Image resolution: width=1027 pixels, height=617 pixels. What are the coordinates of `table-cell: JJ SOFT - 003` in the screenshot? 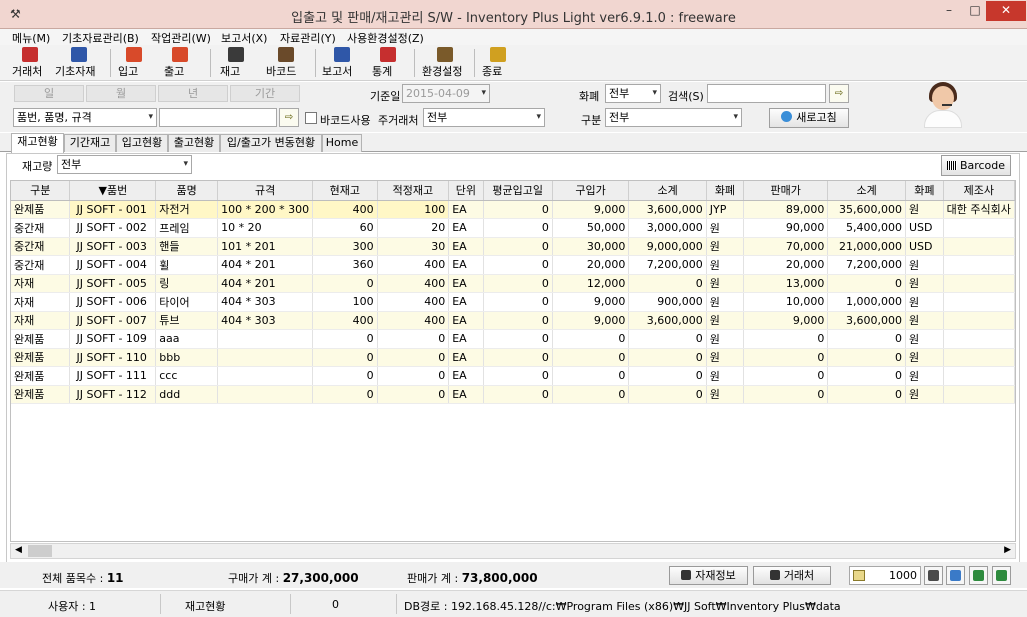 It's located at (113, 246).